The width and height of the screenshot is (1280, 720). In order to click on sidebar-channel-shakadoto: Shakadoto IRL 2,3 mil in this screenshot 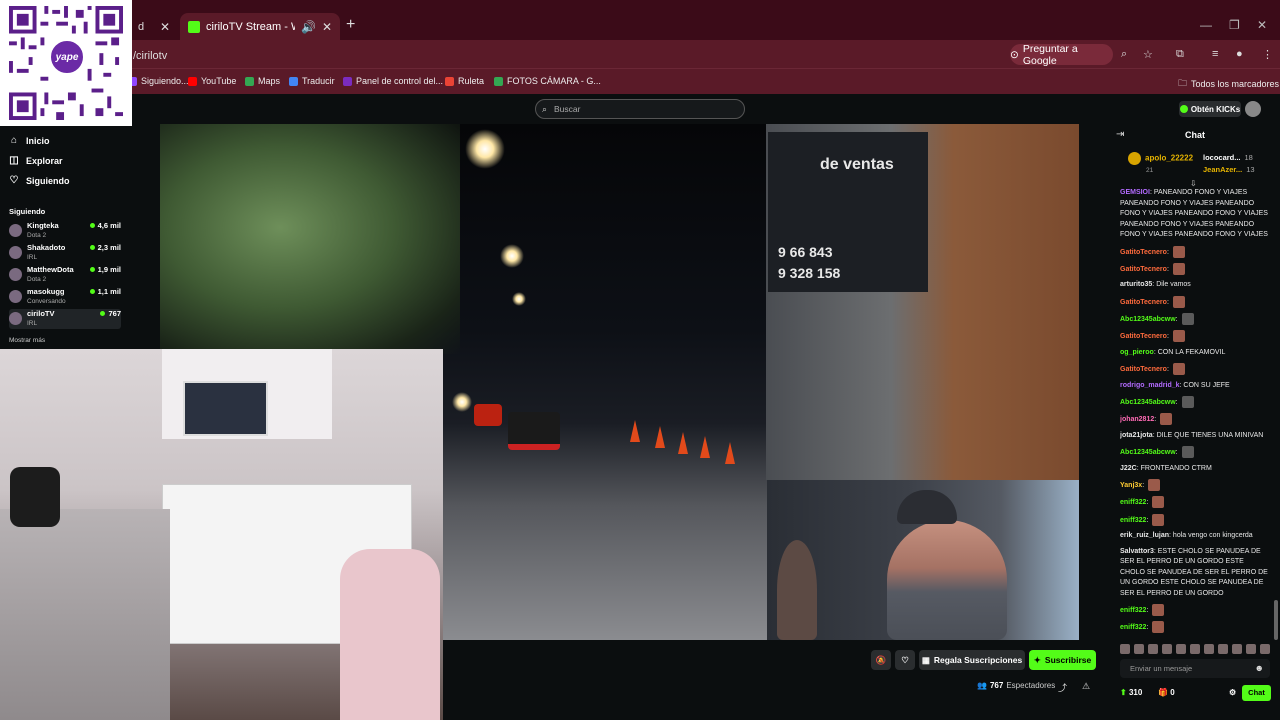, I will do `click(65, 253)`.